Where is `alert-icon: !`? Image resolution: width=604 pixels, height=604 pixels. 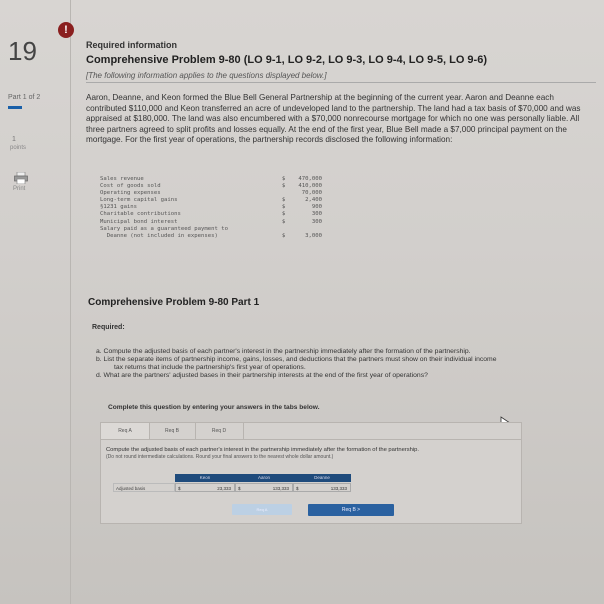 alert-icon: ! is located at coordinates (66, 30).